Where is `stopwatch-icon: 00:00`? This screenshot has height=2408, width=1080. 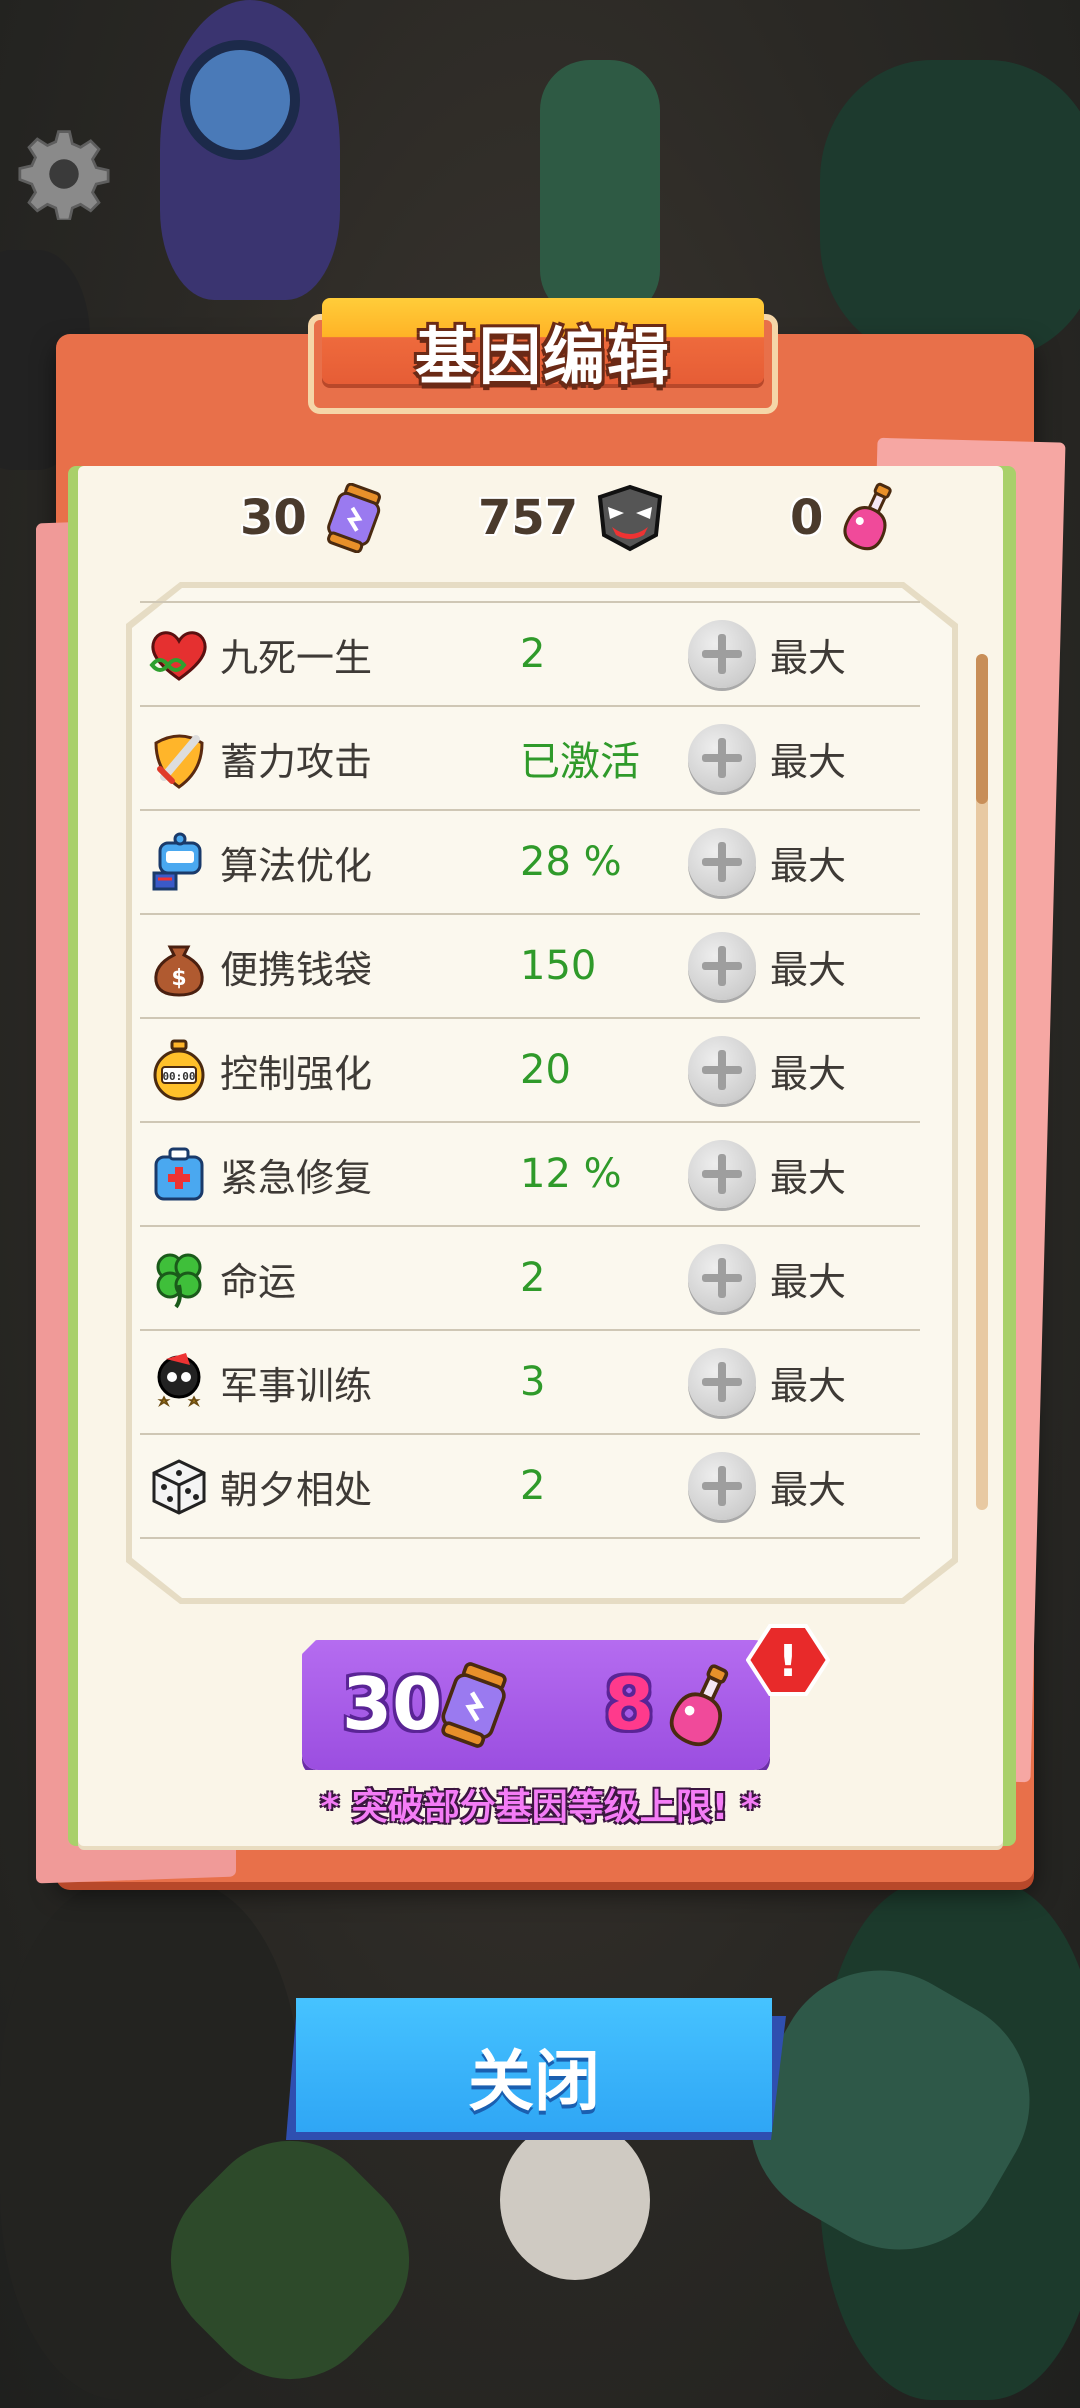 stopwatch-icon: 00:00 is located at coordinates (179, 1070).